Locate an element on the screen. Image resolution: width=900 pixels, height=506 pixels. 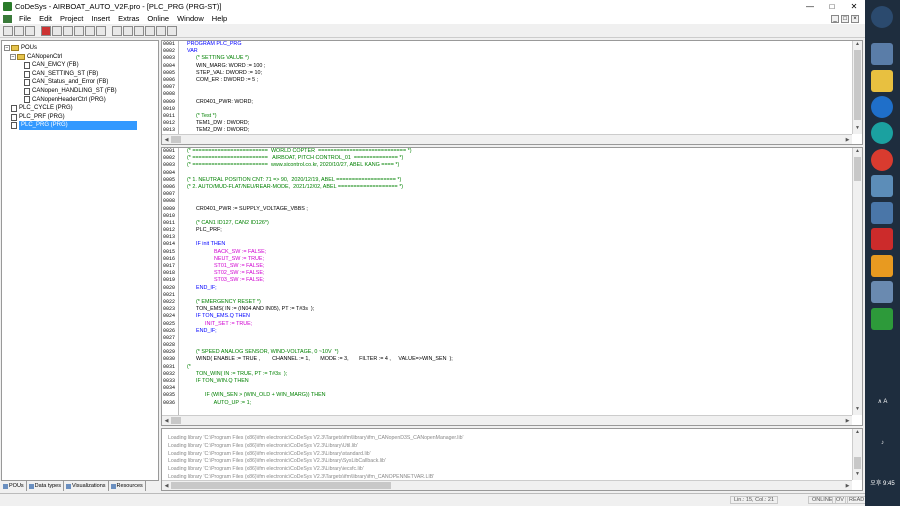
chrome-browser-icon is located at coordinates (882, 160).